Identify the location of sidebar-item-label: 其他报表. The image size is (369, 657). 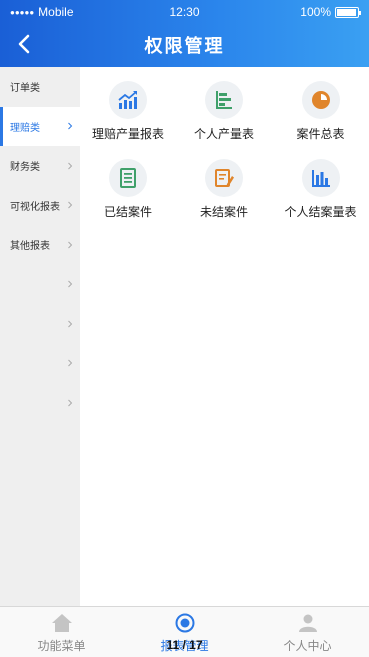
(30, 247).